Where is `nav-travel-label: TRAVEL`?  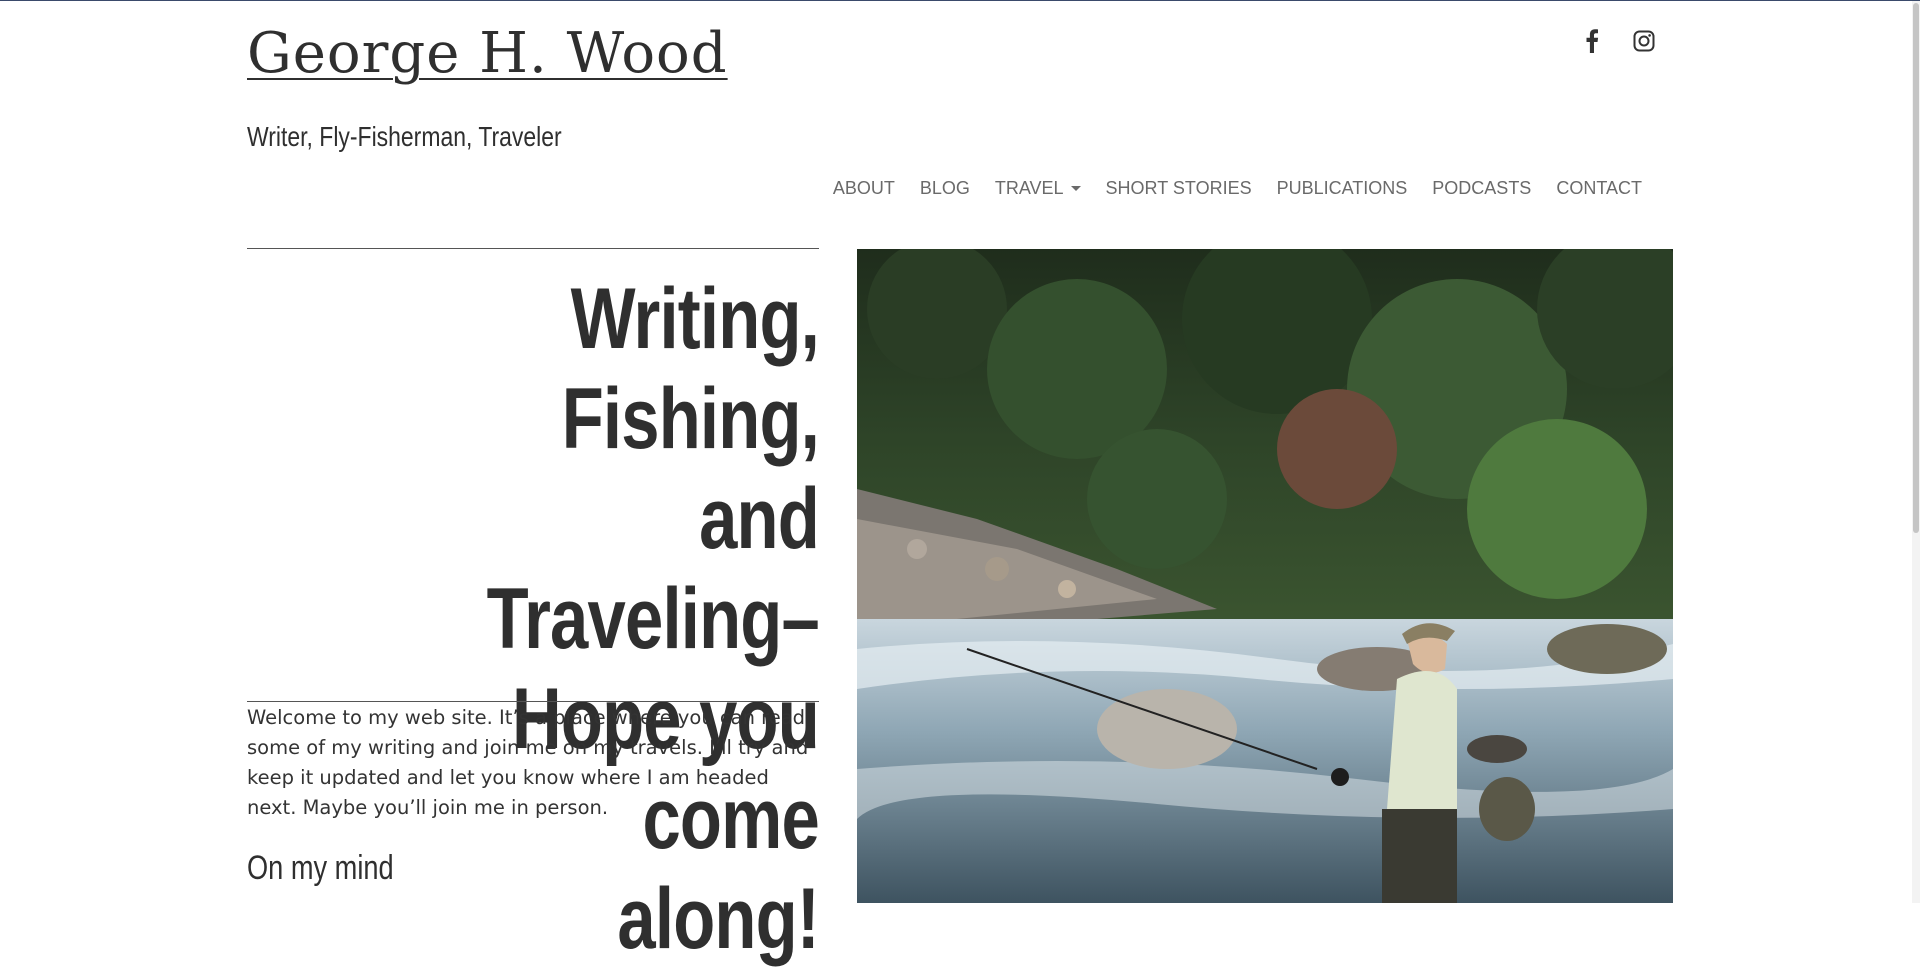
nav-travel-label: TRAVEL is located at coordinates (1029, 188).